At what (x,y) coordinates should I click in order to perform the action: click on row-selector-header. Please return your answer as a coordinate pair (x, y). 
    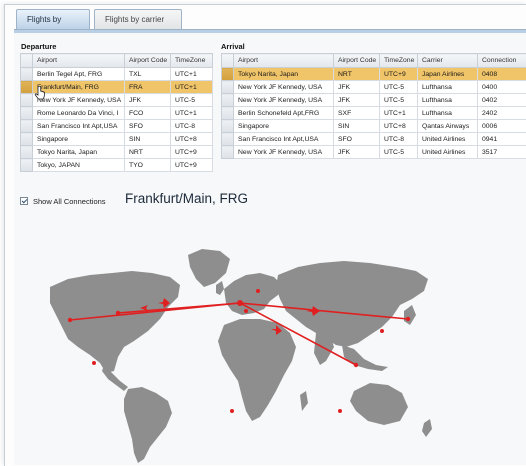
    Looking at the image, I should click on (27, 61).